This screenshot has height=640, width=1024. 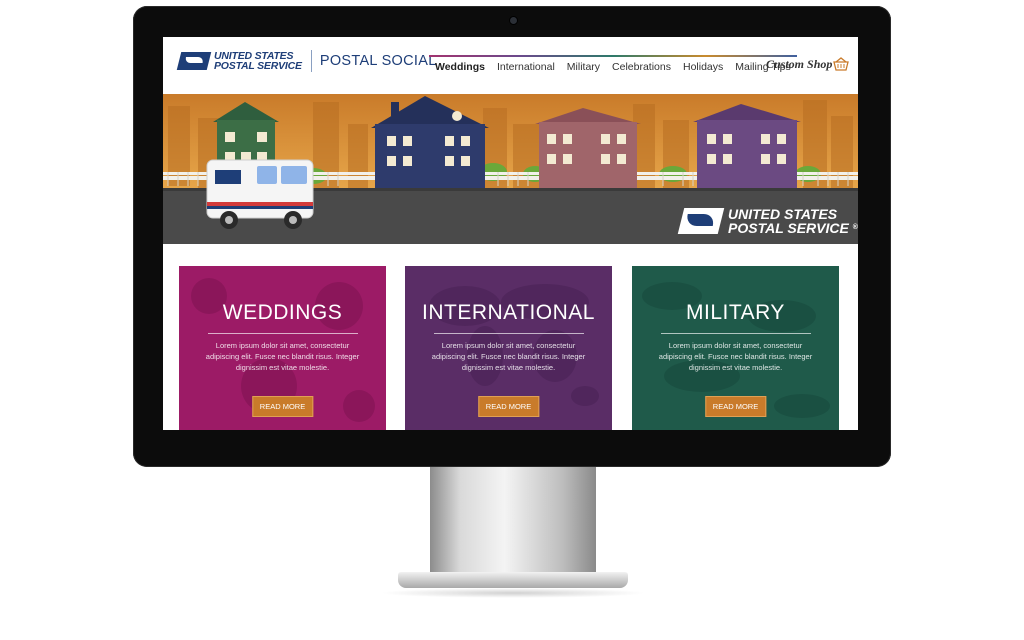 What do you see at coordinates (258, 66) in the screenshot?
I see `logo-line-2: POSTAL SERVICE` at bounding box center [258, 66].